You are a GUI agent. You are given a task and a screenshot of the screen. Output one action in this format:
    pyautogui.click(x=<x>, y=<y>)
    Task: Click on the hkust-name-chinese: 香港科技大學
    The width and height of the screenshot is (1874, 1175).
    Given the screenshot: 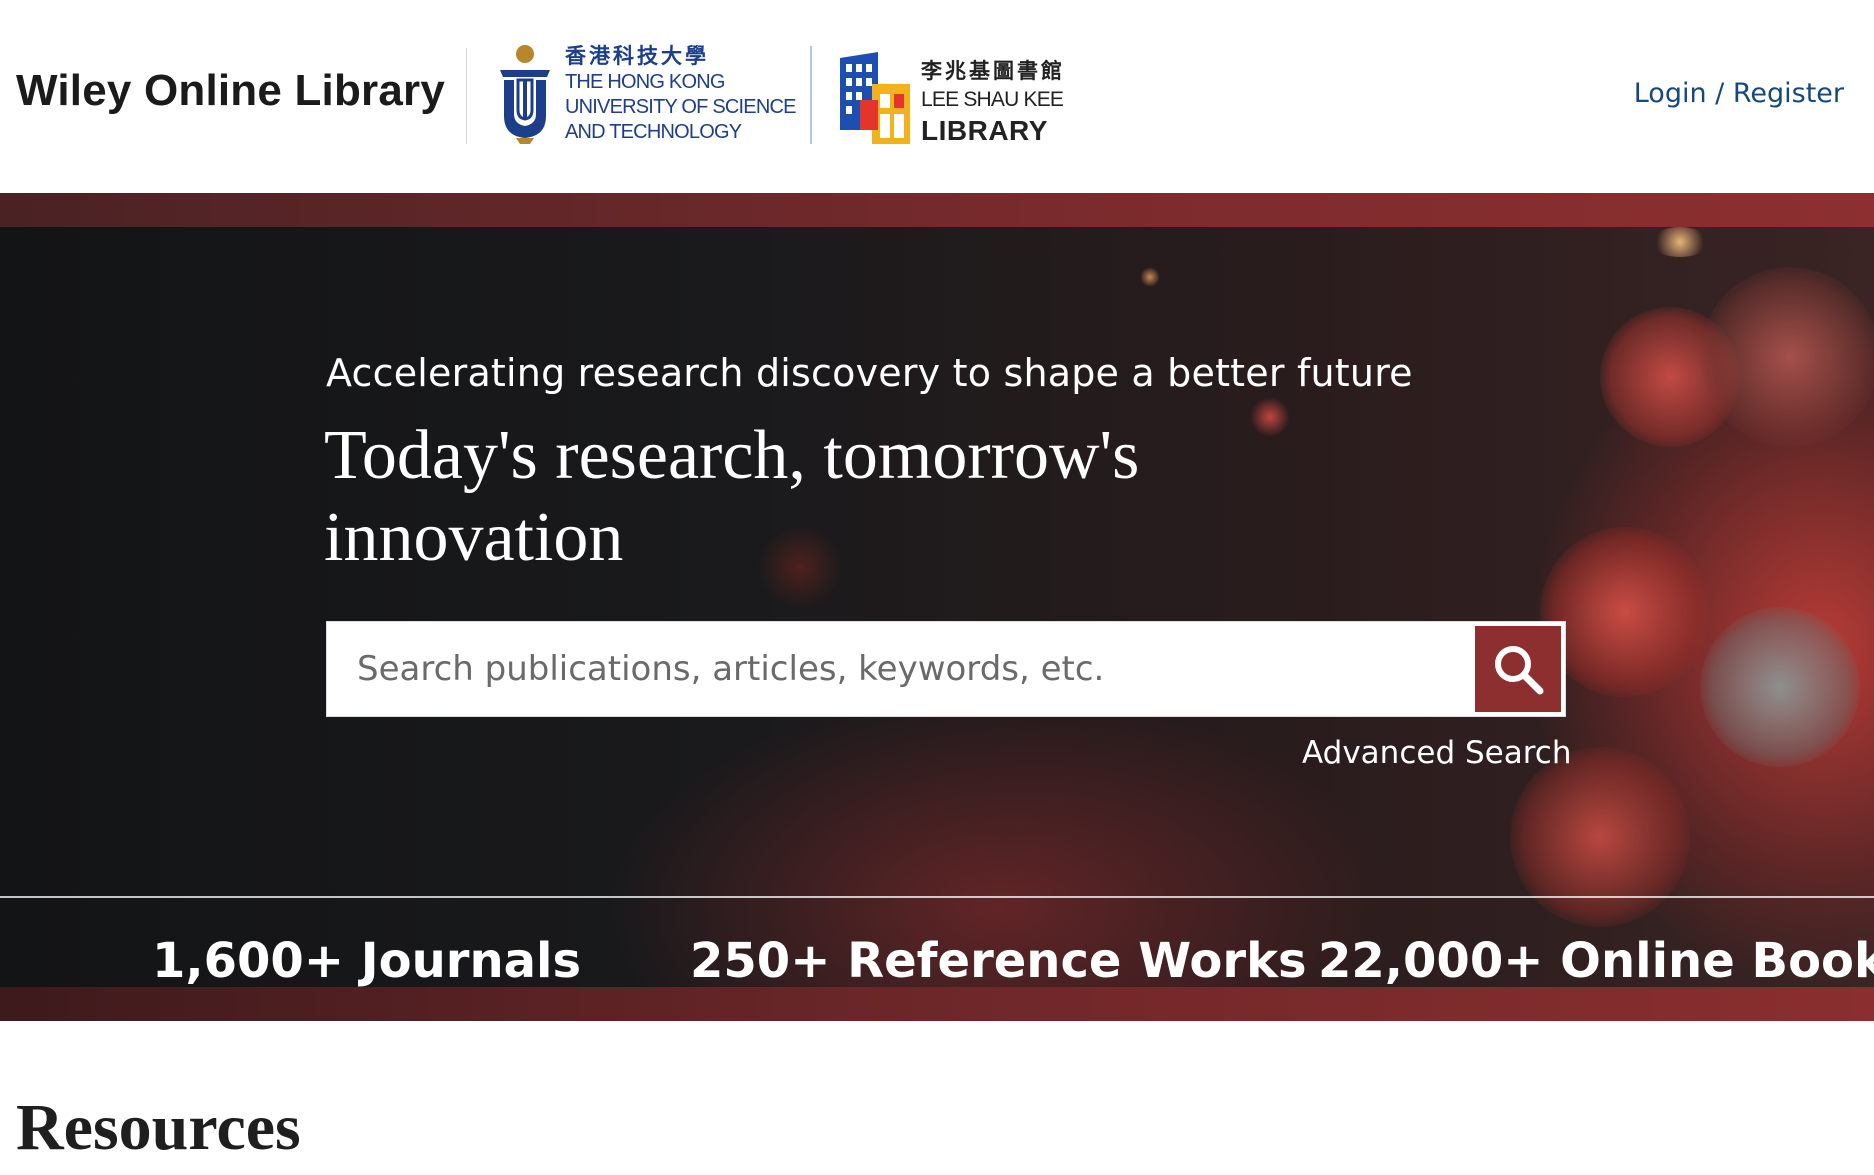 What is the action you would take?
    pyautogui.click(x=637, y=56)
    